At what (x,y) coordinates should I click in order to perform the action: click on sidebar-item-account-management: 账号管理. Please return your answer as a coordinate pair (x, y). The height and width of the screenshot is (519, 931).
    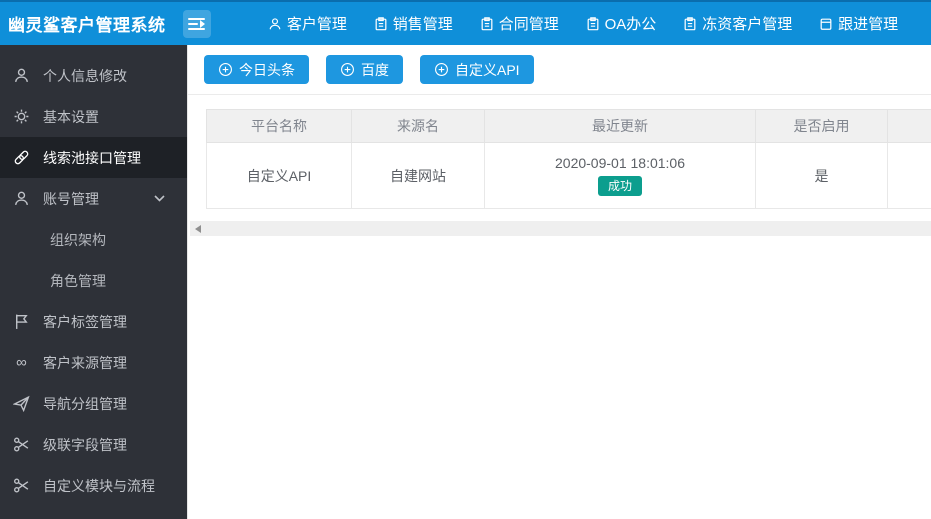
    Looking at the image, I should click on (93, 198).